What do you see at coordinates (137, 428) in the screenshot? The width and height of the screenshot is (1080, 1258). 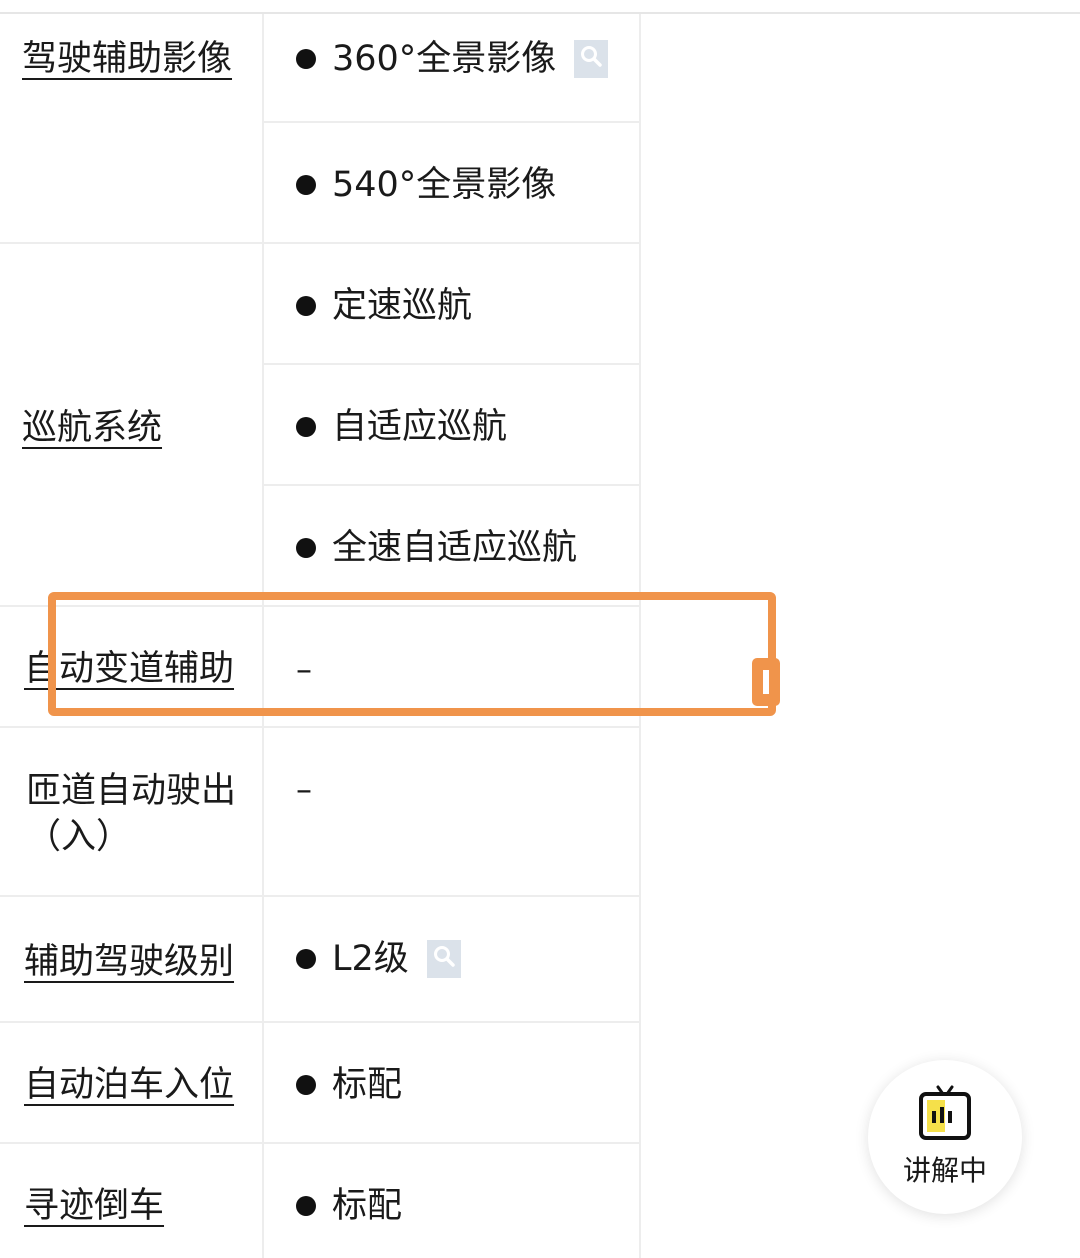 I see `row-label-cruise-system: 巡航系统` at bounding box center [137, 428].